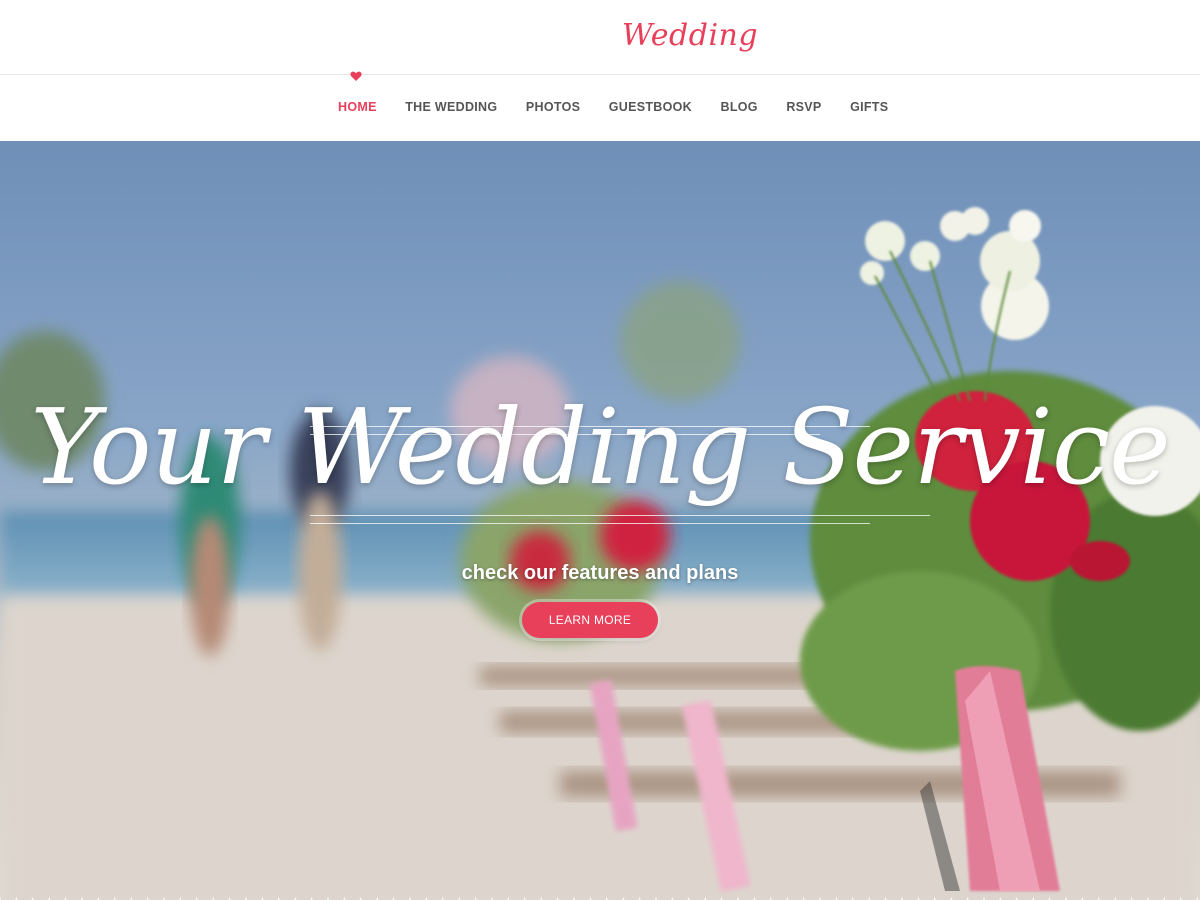 The height and width of the screenshot is (900, 1200). Describe the element at coordinates (600, 447) in the screenshot. I see `hero-title: Your Wedding Service` at that location.